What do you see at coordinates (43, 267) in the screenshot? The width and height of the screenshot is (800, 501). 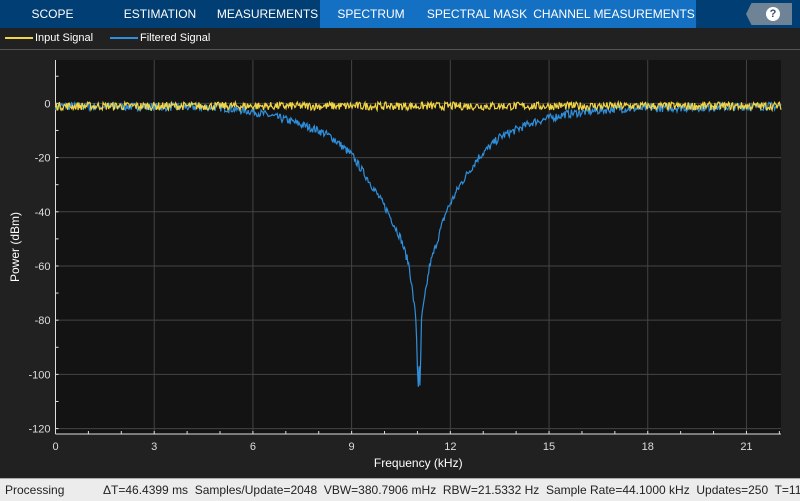 I see `y-tick-label: -60` at bounding box center [43, 267].